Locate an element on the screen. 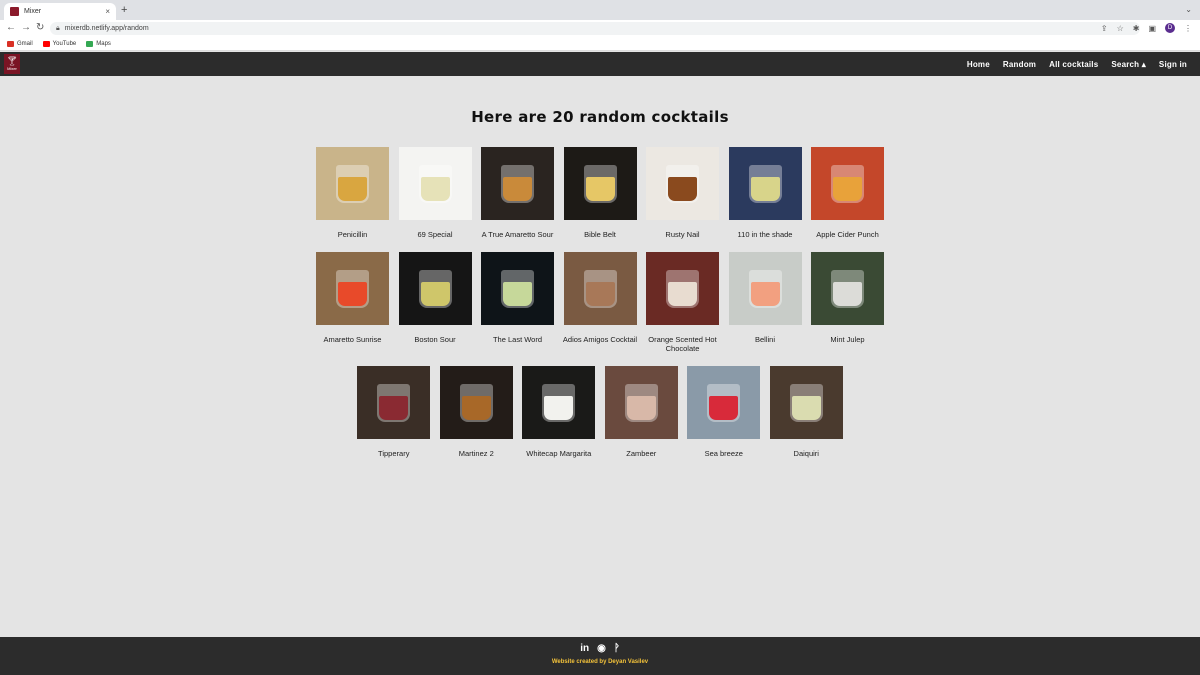 The image size is (1200, 675). cocktail-card: Boston Sour is located at coordinates (435, 302).